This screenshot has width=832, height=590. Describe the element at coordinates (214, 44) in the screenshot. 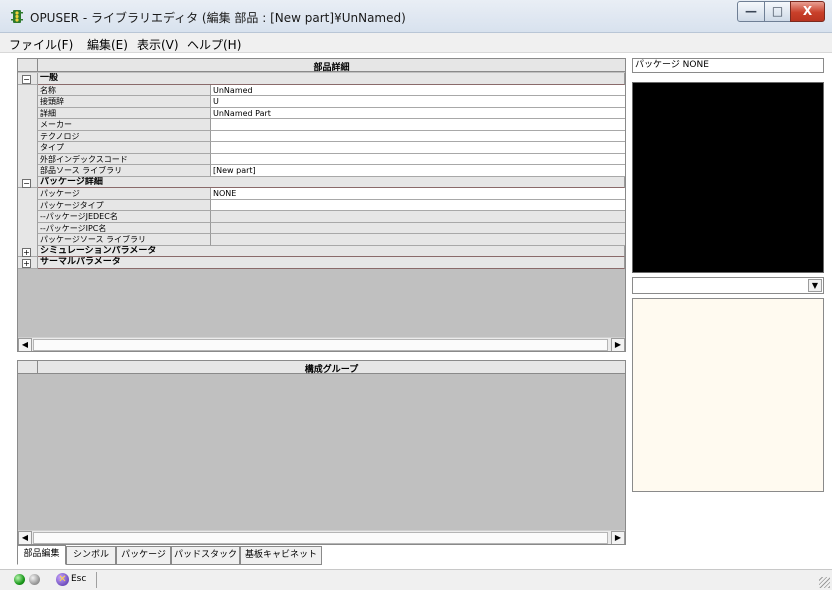

I see `menu-help: ヘルプ(H)` at that location.